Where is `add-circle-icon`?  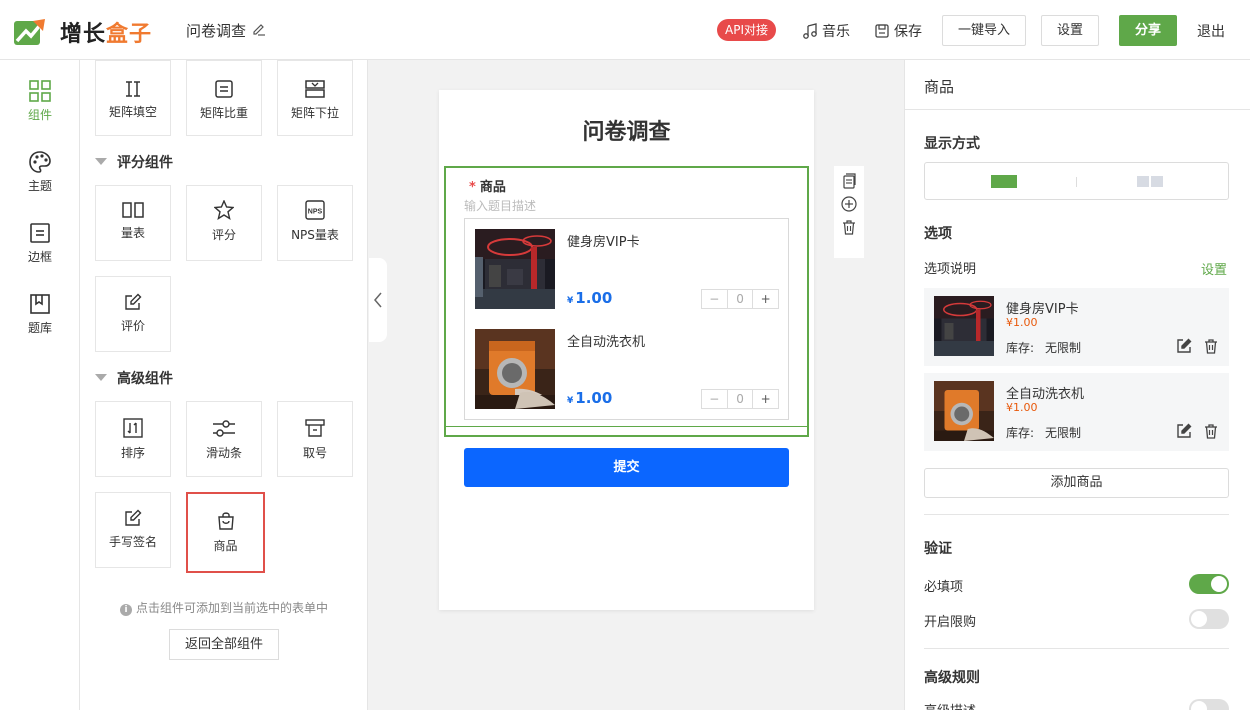
add-circle-icon is located at coordinates (849, 204).